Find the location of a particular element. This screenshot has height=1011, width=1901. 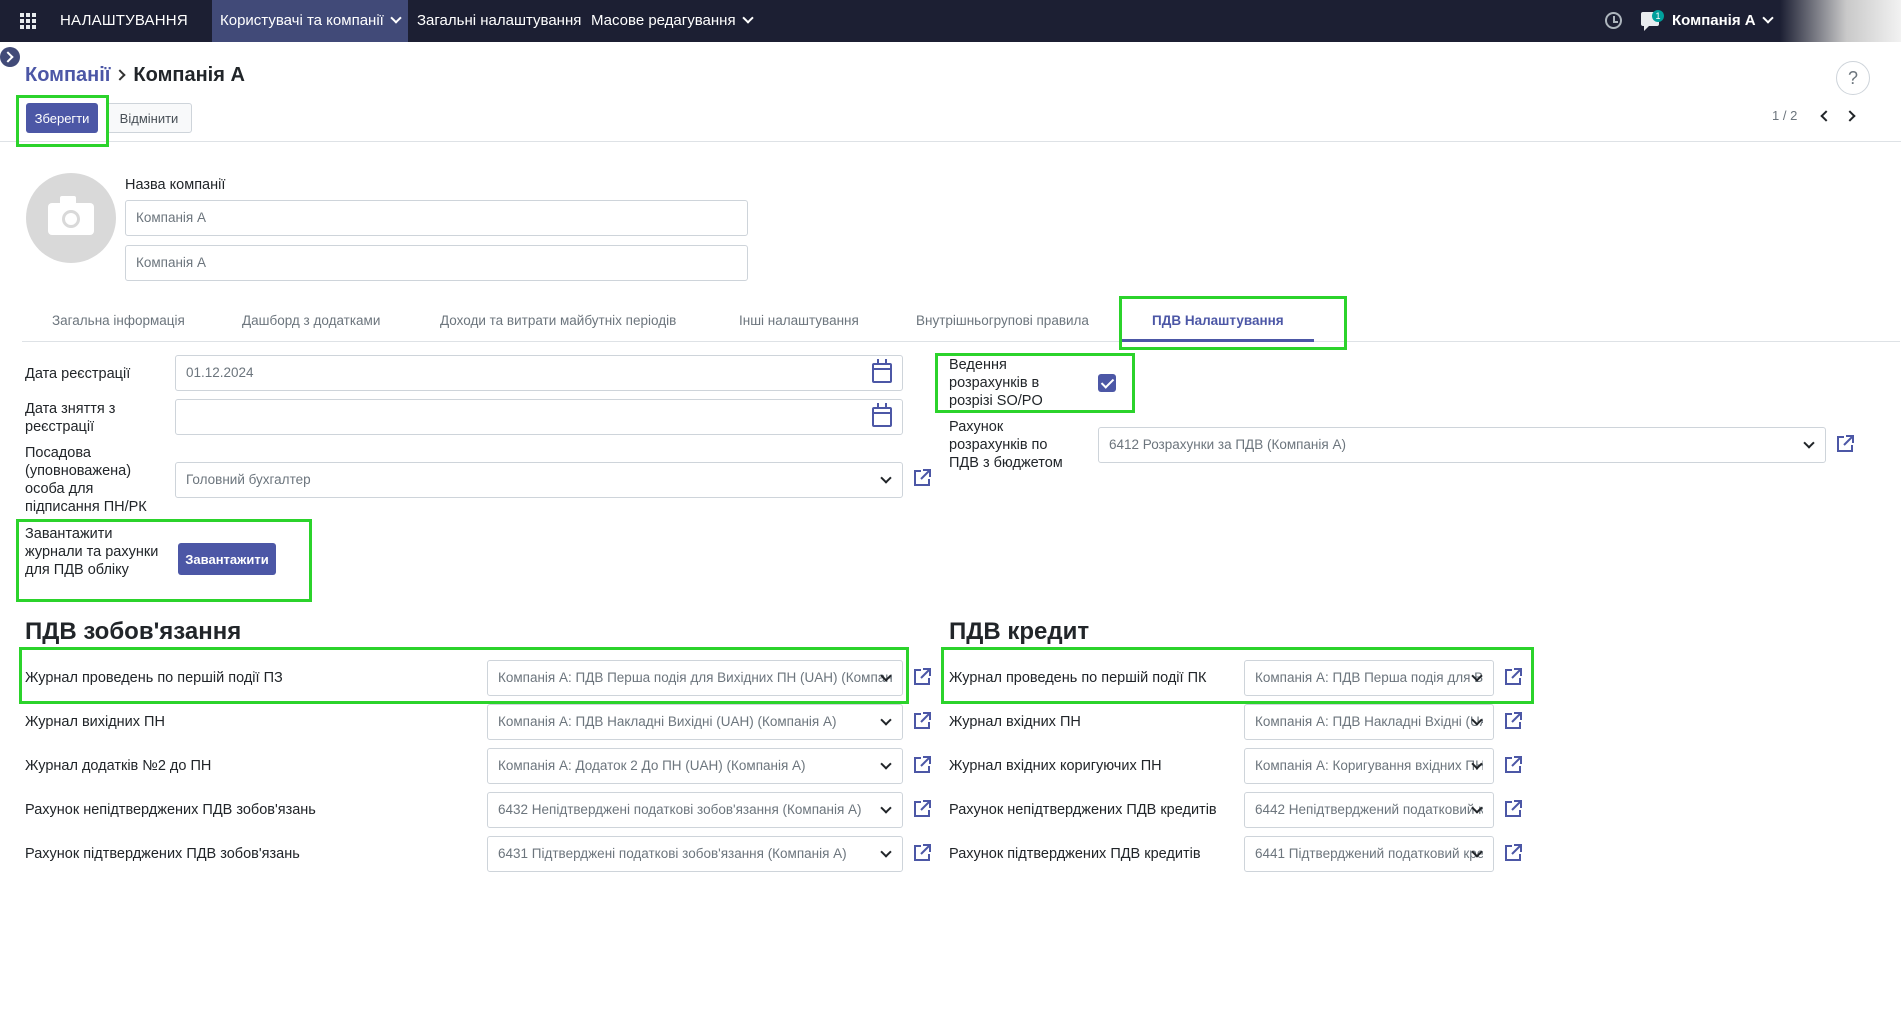

tab-intercompany: Внутрішньогрупові правила is located at coordinates (1002, 322).